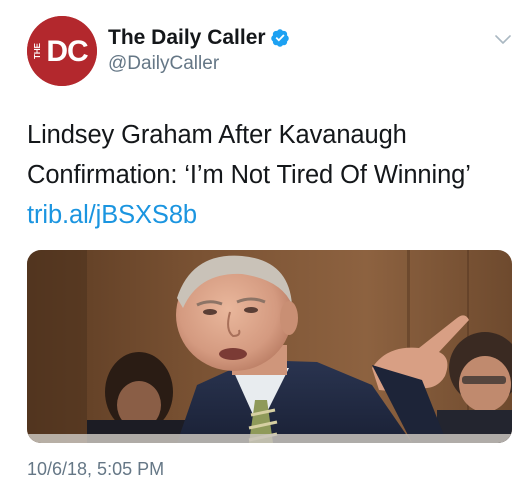  I want to click on verified-badge-icon, so click(280, 38).